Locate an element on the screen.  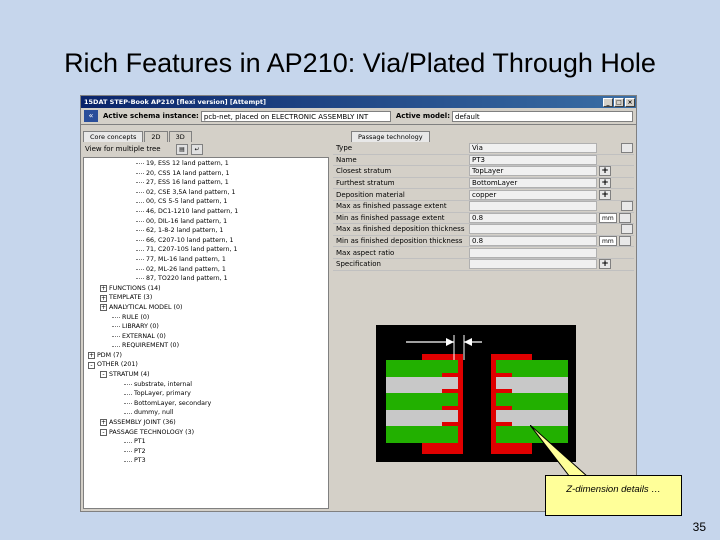
property-label: Specification is located at coordinates (358, 264).